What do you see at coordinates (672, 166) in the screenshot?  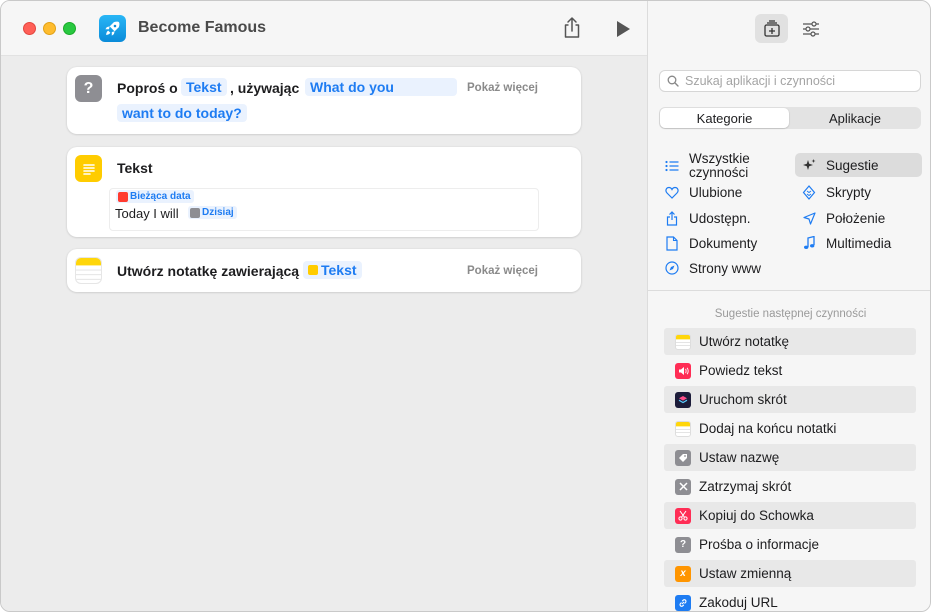 I see `list-icon` at bounding box center [672, 166].